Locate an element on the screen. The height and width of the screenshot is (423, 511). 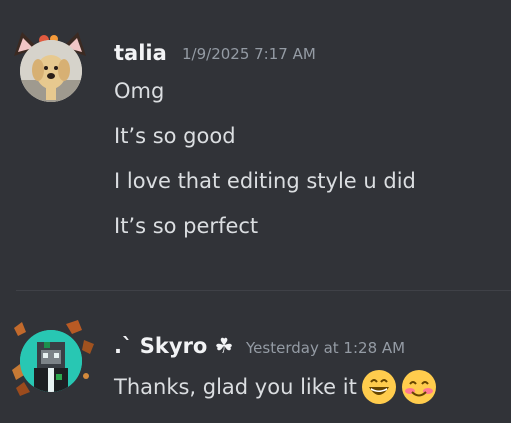
message-text: It’s so perfect is located at coordinates (186, 226).